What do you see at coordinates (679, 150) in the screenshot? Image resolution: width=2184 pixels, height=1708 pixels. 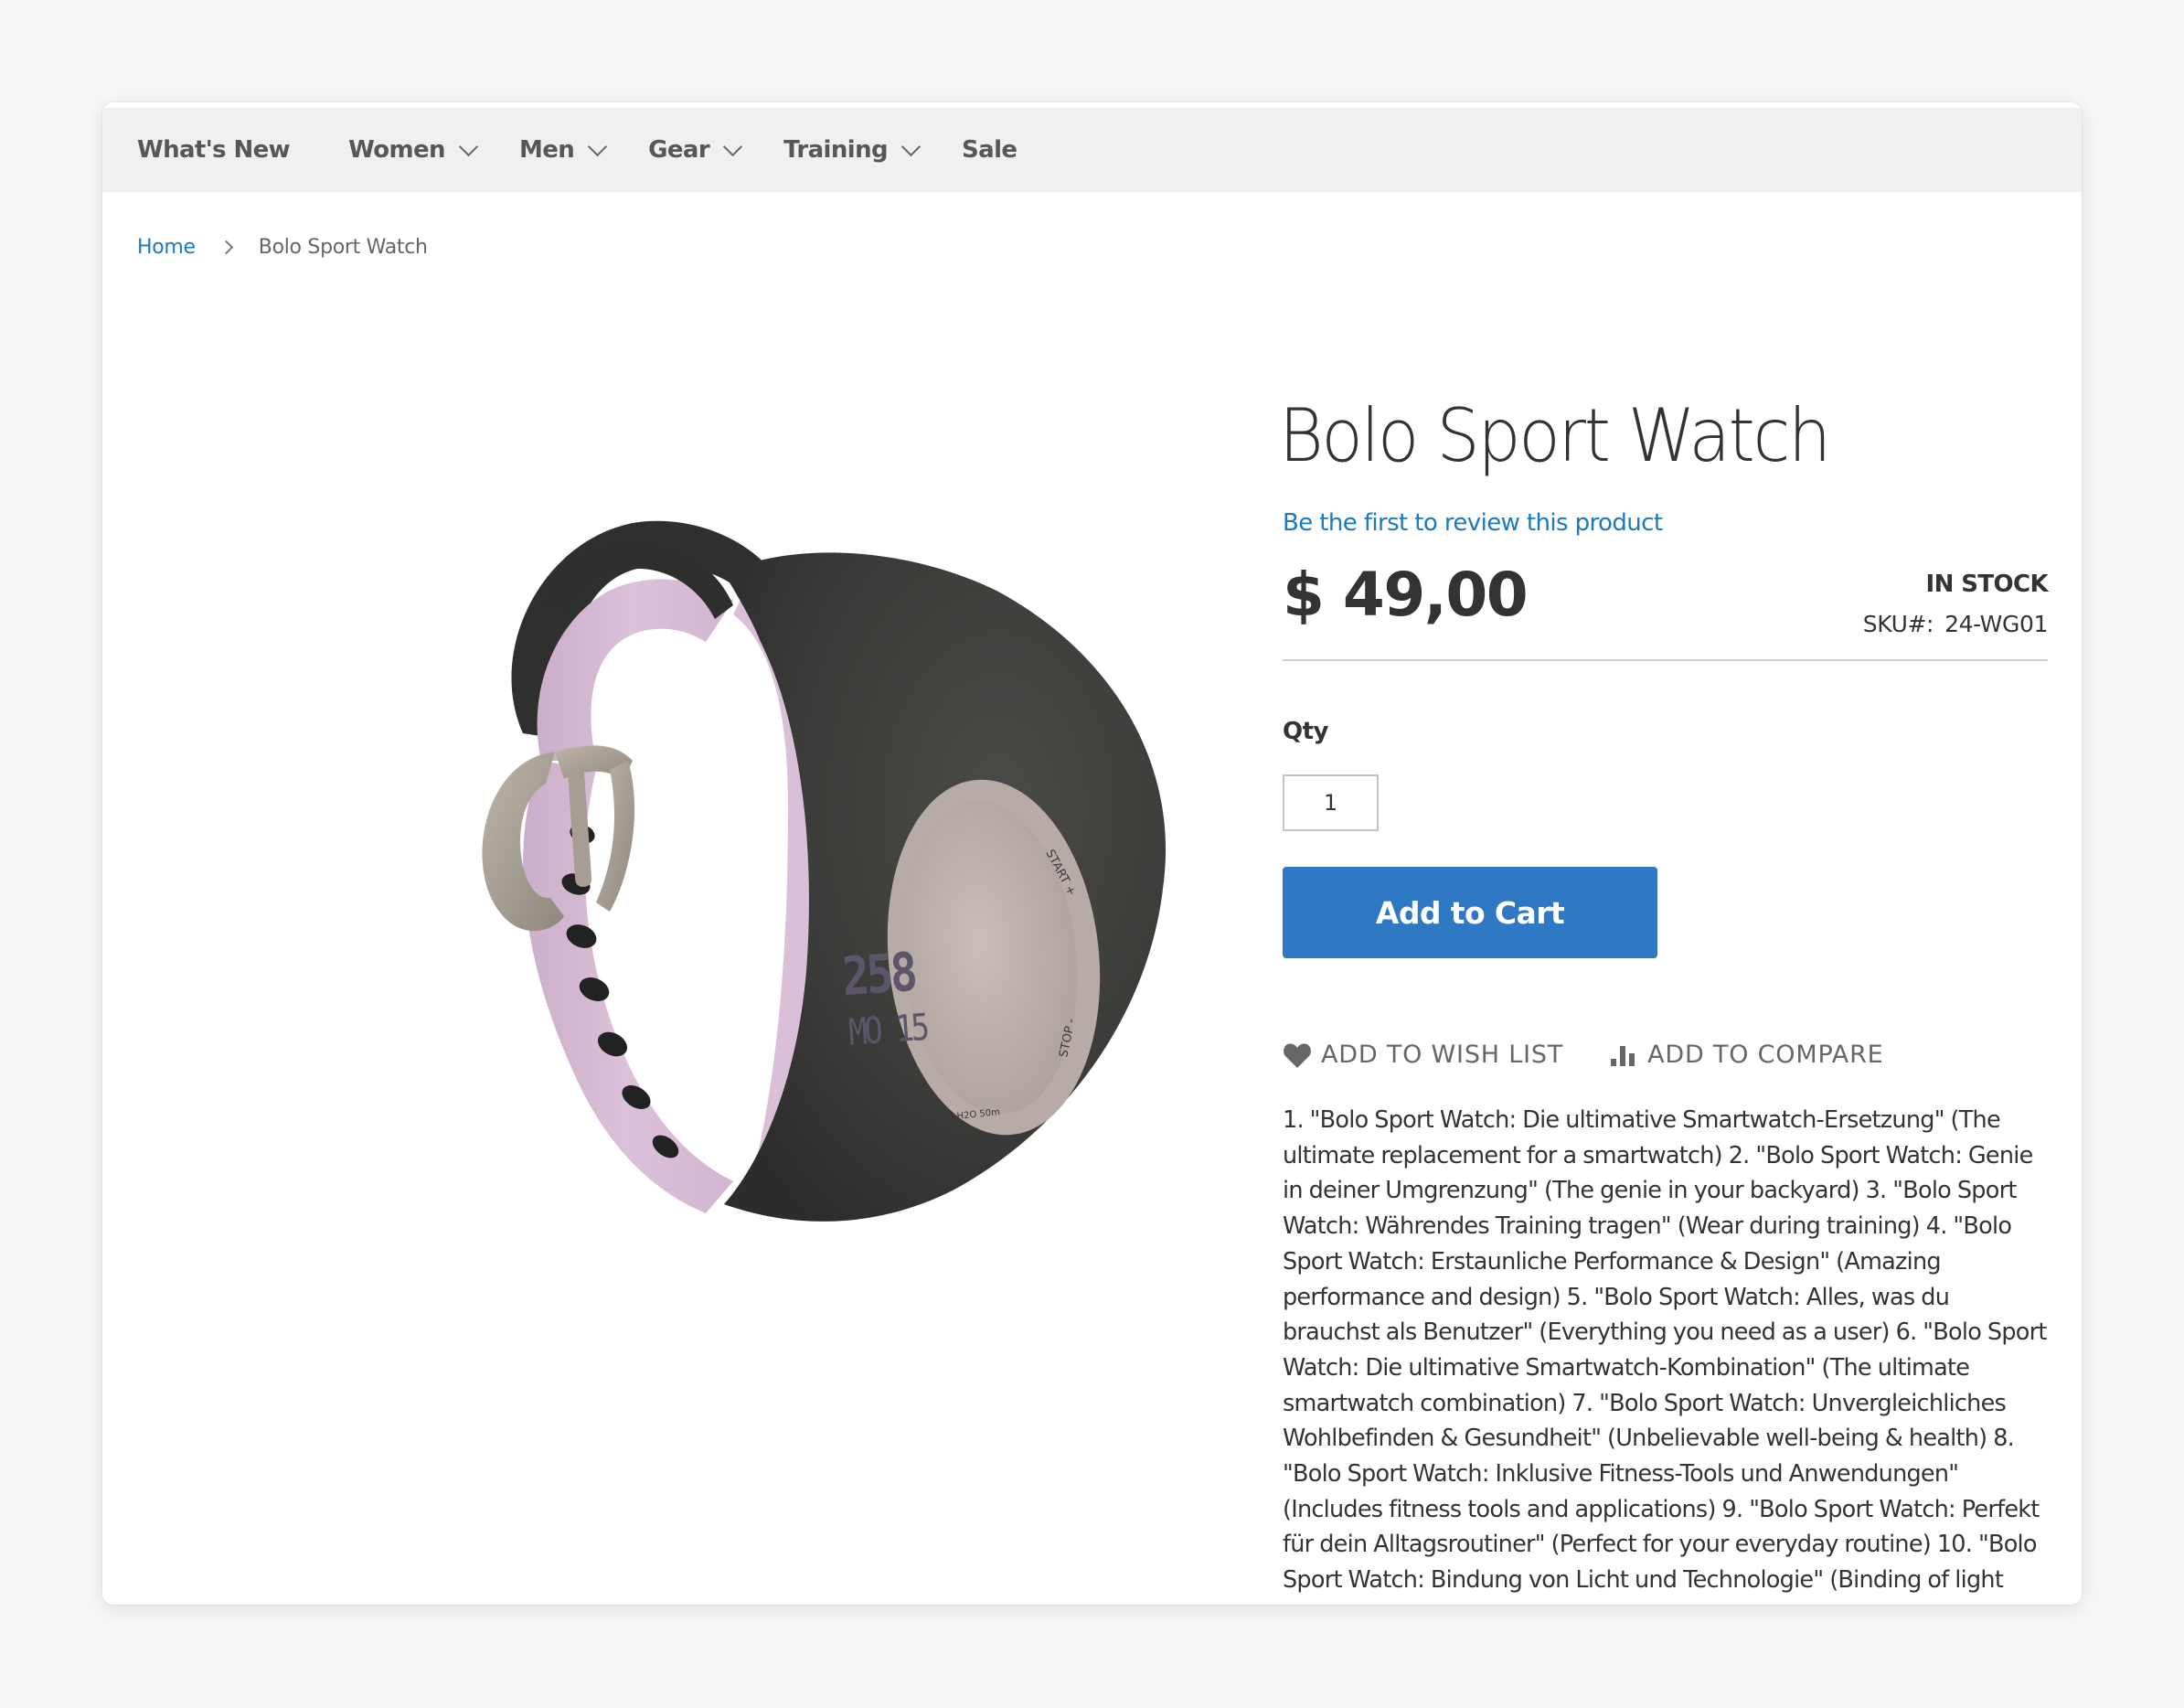 I see `nav-item-label: Gear` at bounding box center [679, 150].